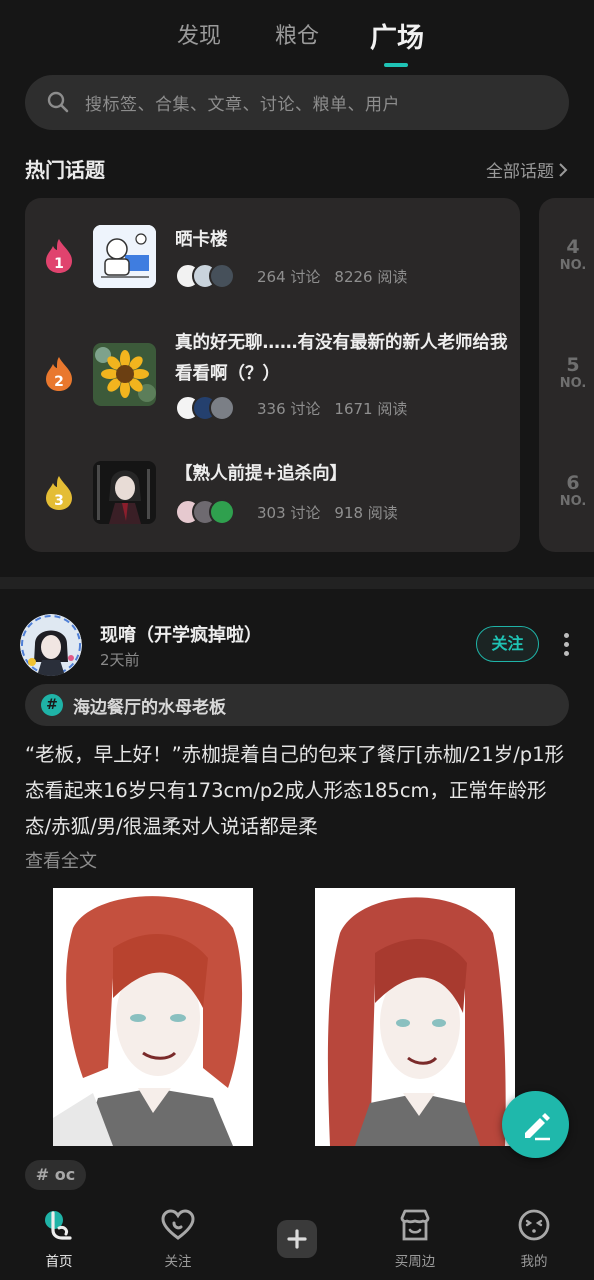  What do you see at coordinates (120, 660) in the screenshot?
I see `post-time: 2天前` at bounding box center [120, 660].